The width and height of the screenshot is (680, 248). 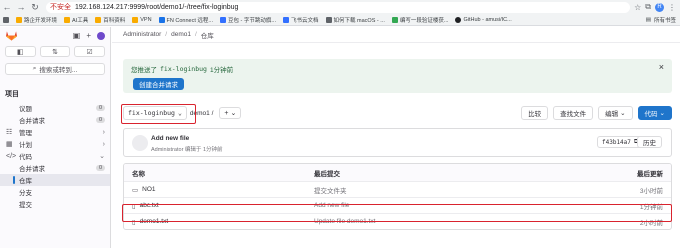 I want to click on bookmark-star-icon: ☆, so click(x=637, y=7).